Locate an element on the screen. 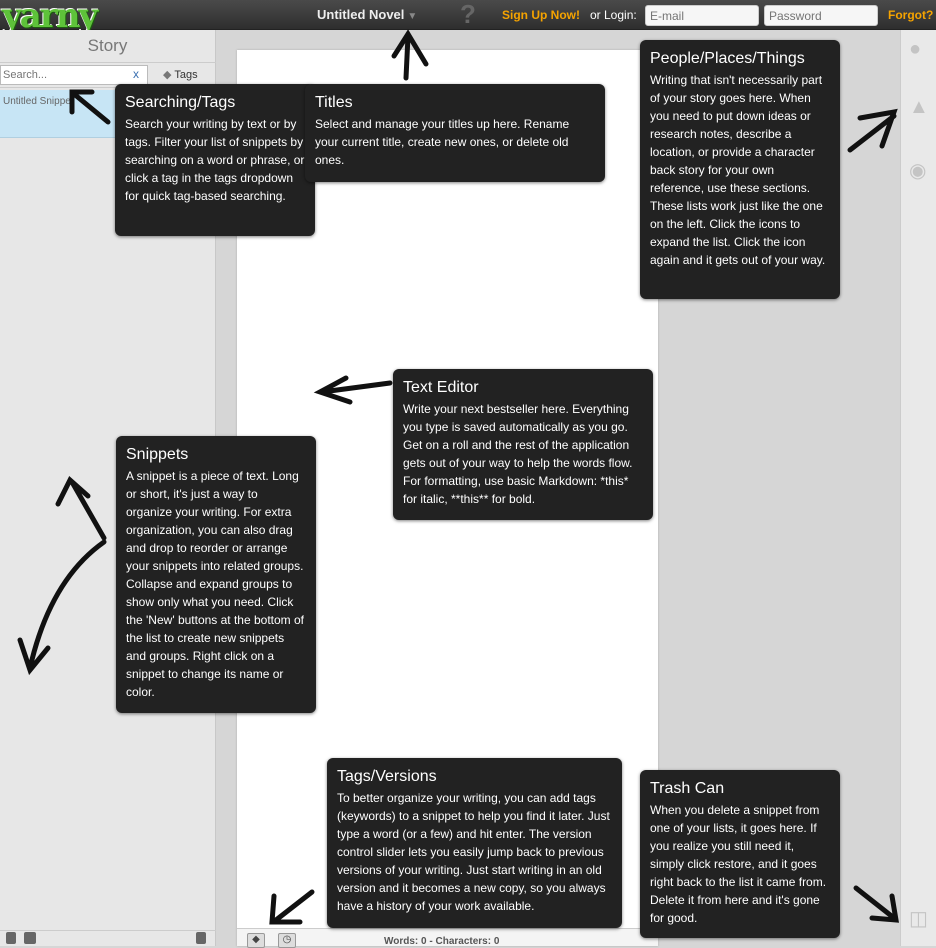 The width and height of the screenshot is (936, 948). trash-icon: ◫ is located at coordinates (918, 918).